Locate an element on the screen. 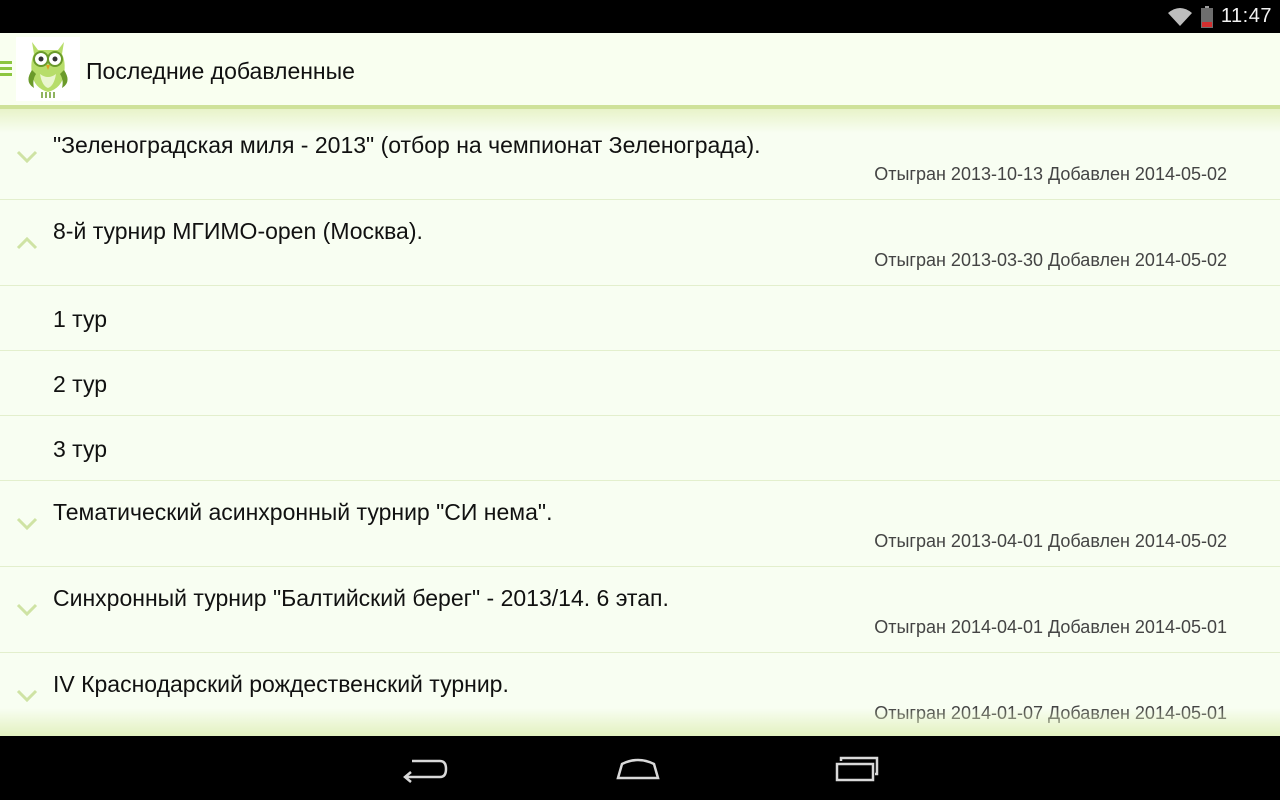 The image size is (1280, 800). status-icons: 11:47 is located at coordinates (1219, 16).